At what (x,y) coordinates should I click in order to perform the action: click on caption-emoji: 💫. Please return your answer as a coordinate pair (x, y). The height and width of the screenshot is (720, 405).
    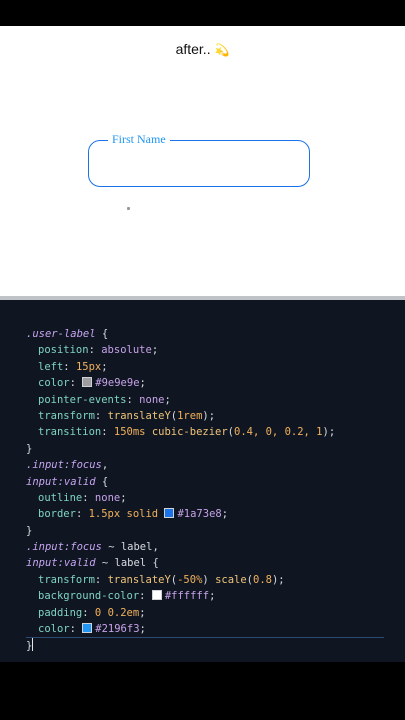
    Looking at the image, I should click on (222, 50).